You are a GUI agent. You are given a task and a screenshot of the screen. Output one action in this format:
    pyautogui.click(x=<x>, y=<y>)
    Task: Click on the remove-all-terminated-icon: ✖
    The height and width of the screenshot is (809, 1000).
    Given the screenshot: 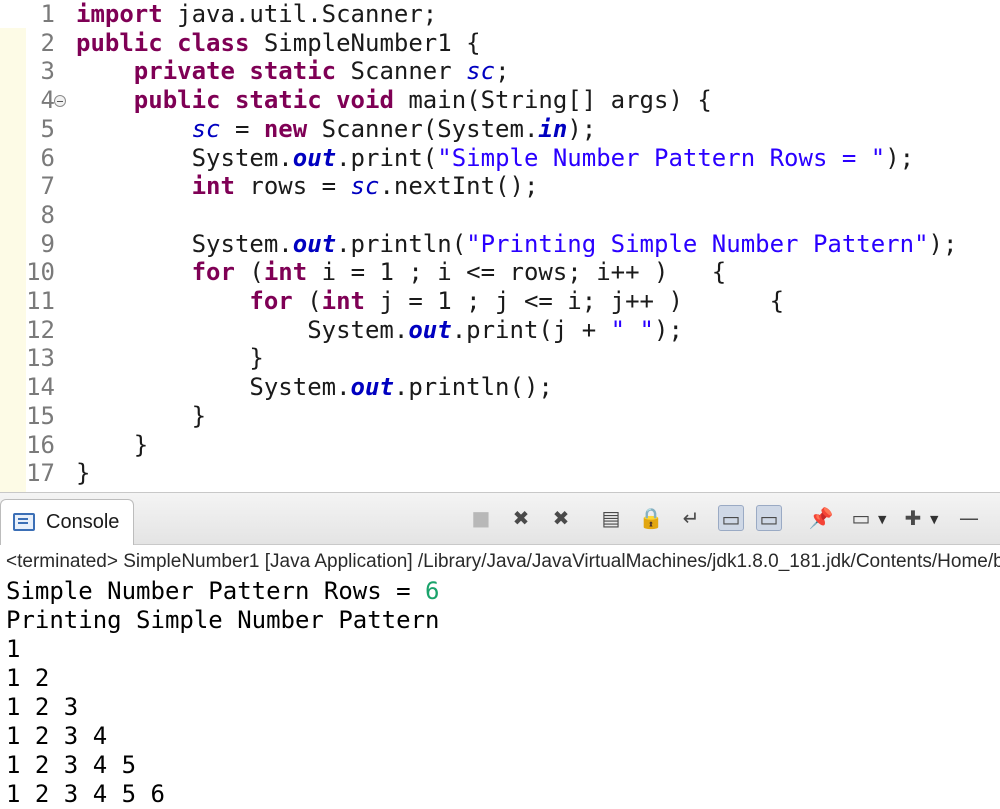 What is the action you would take?
    pyautogui.click(x=561, y=518)
    